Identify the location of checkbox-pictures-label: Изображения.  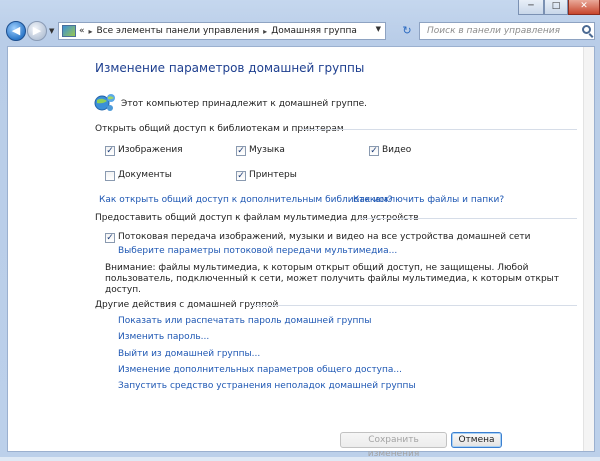
(150, 150).